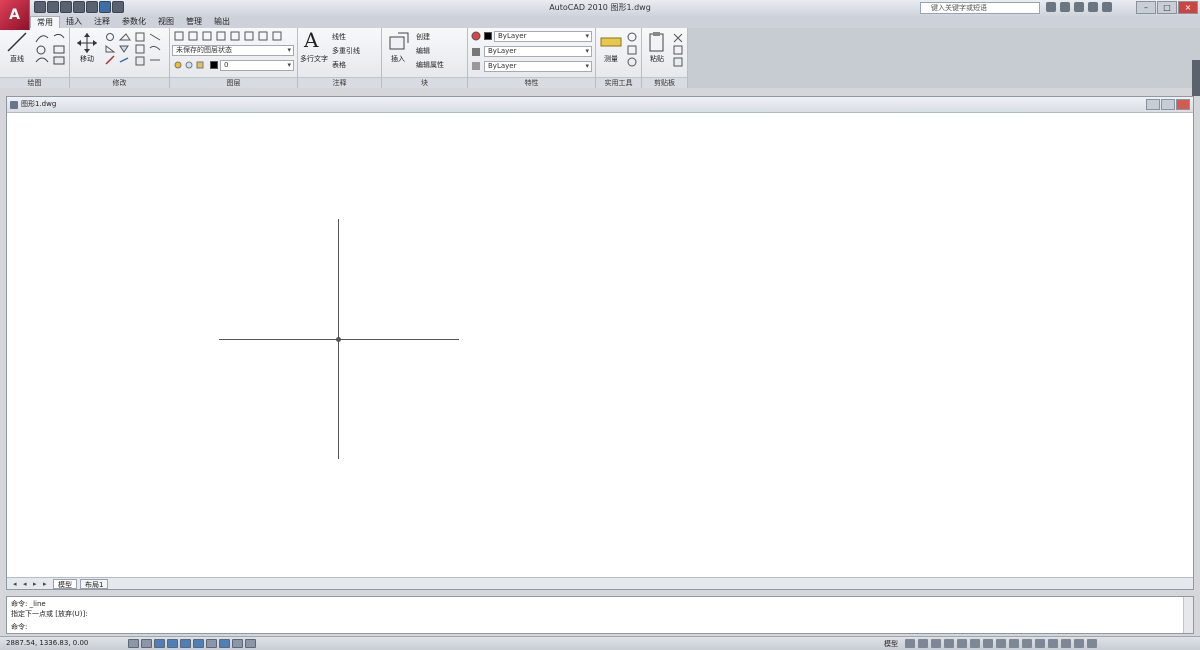 The image size is (1200, 650). Describe the element at coordinates (19, 627) in the screenshot. I see `command-input: 命令:` at that location.